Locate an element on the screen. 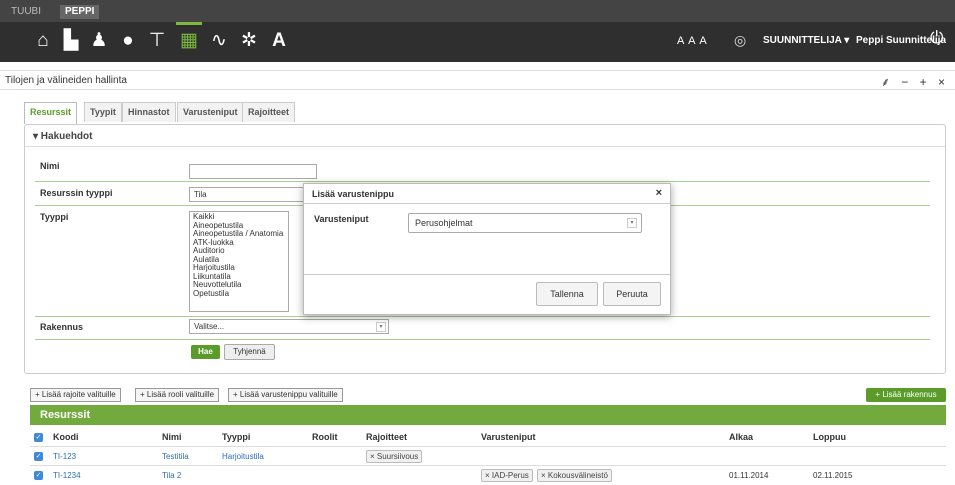 The height and width of the screenshot is (485, 955). column-header-start: Alkaa is located at coordinates (741, 437).